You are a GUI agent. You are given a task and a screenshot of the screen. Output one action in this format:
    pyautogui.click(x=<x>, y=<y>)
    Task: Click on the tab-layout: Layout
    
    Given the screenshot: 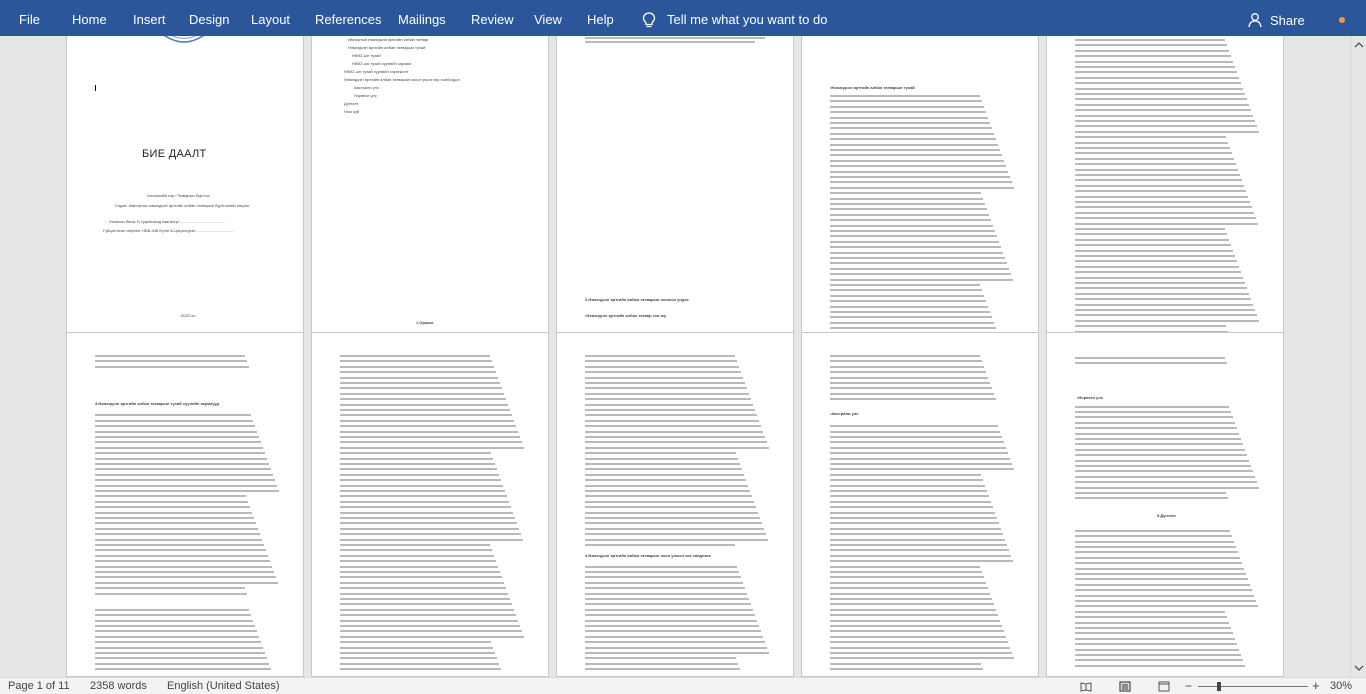 What is the action you would take?
    pyautogui.click(x=270, y=20)
    